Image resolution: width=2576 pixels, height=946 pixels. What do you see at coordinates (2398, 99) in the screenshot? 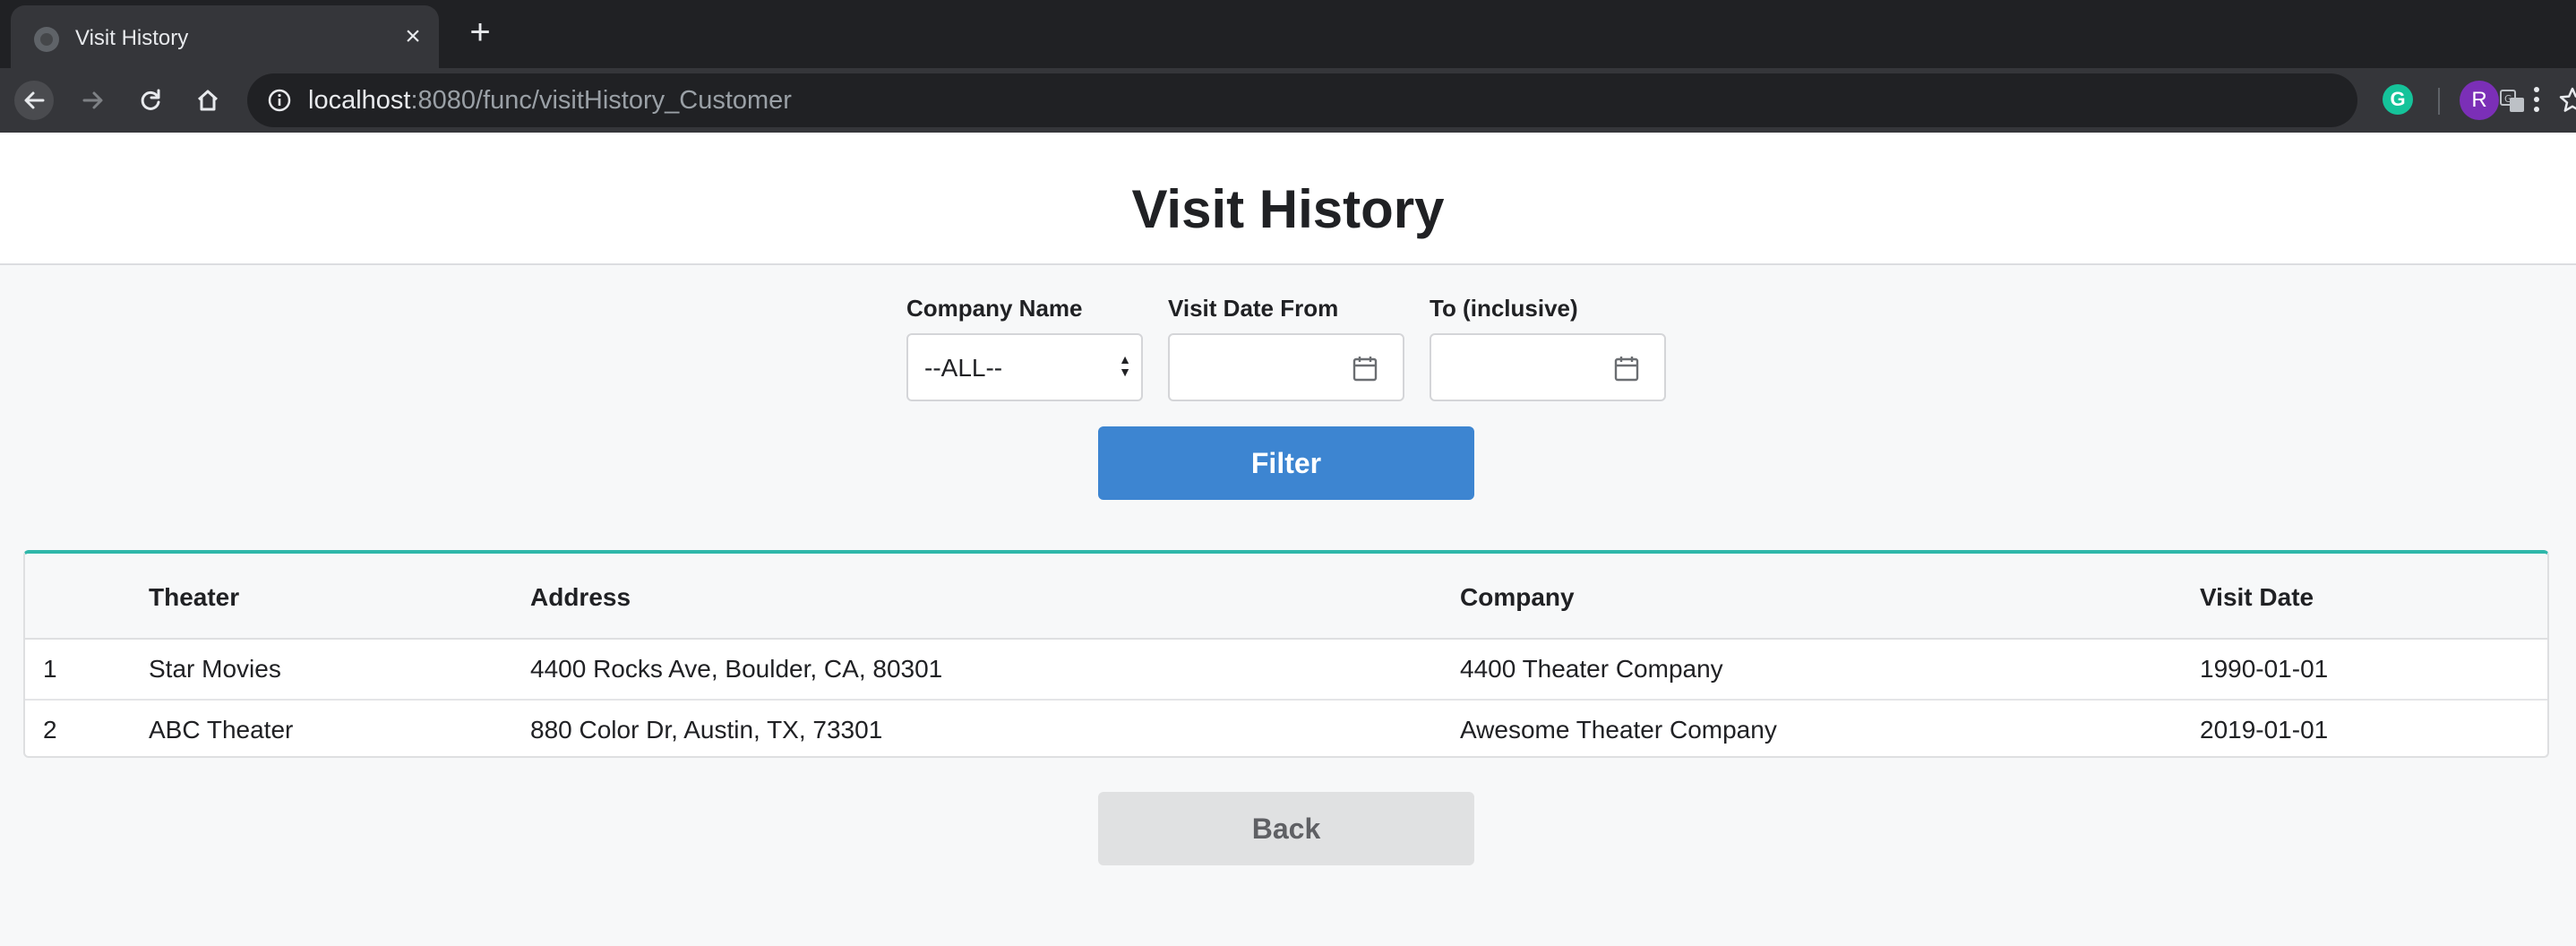
I see `grammarly-extension-icon: G` at bounding box center [2398, 99].